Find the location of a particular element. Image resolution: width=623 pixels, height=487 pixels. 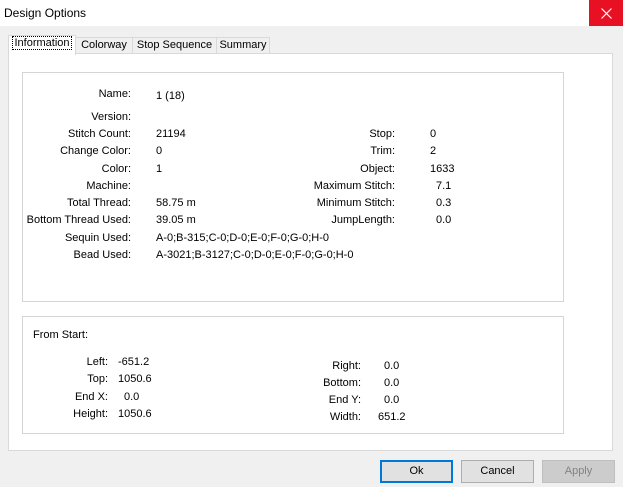

height-label: Height: is located at coordinates (90, 414).